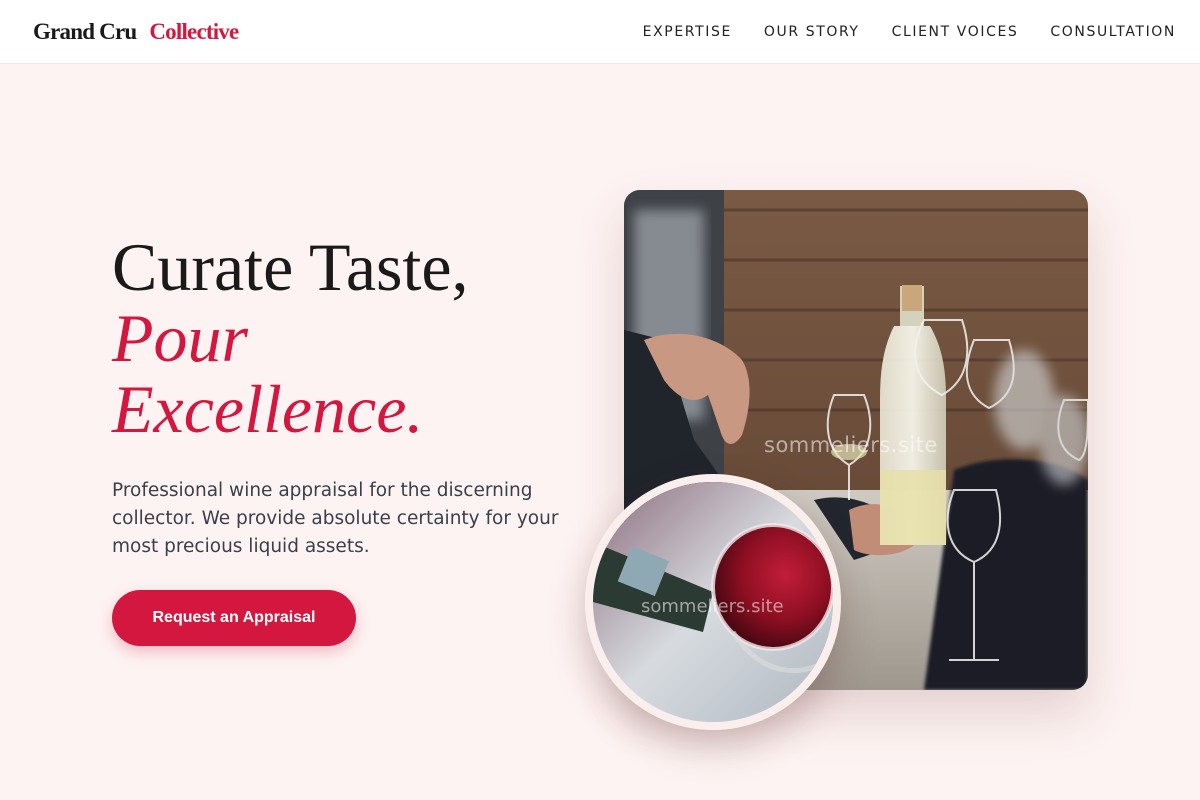 The image size is (1200, 800). What do you see at coordinates (180, 338) in the screenshot?
I see `headline-line-2: Pour` at bounding box center [180, 338].